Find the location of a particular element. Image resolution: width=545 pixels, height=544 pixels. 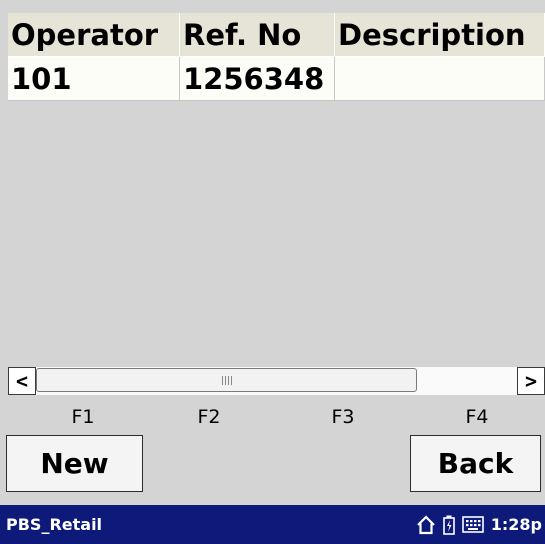

column-header-description: Description is located at coordinates (440, 35).